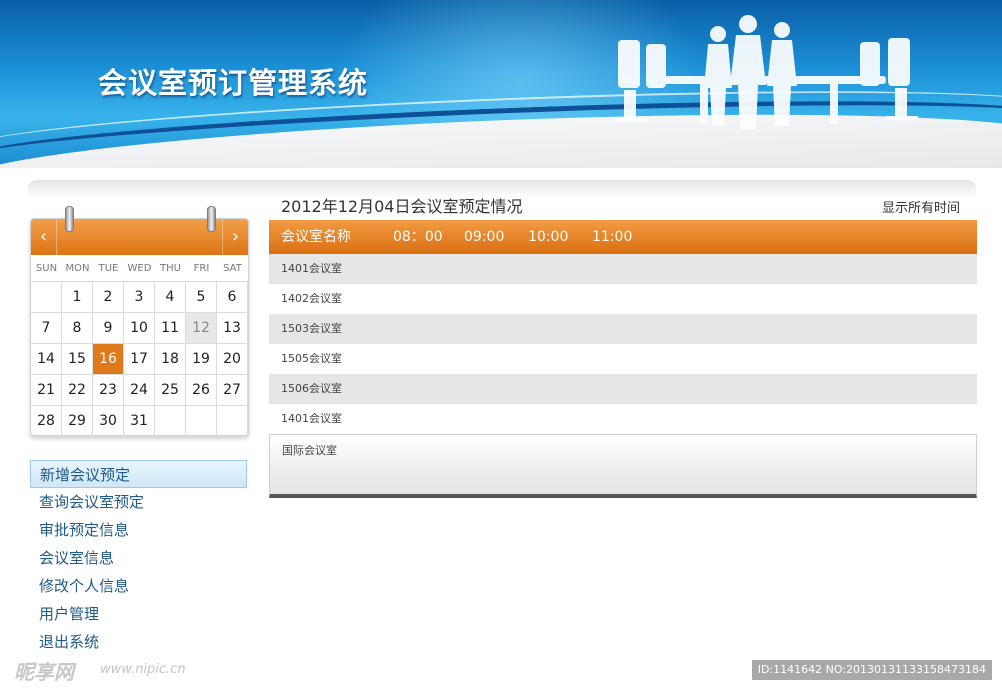 This screenshot has width=1002, height=689. Describe the element at coordinates (232, 297) in the screenshot. I see `calendar-day: 6` at that location.